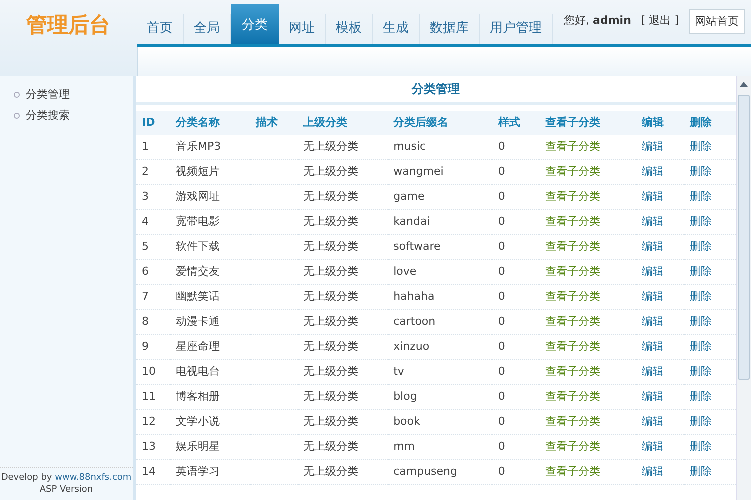  I want to click on id-cell: 8, so click(145, 321).